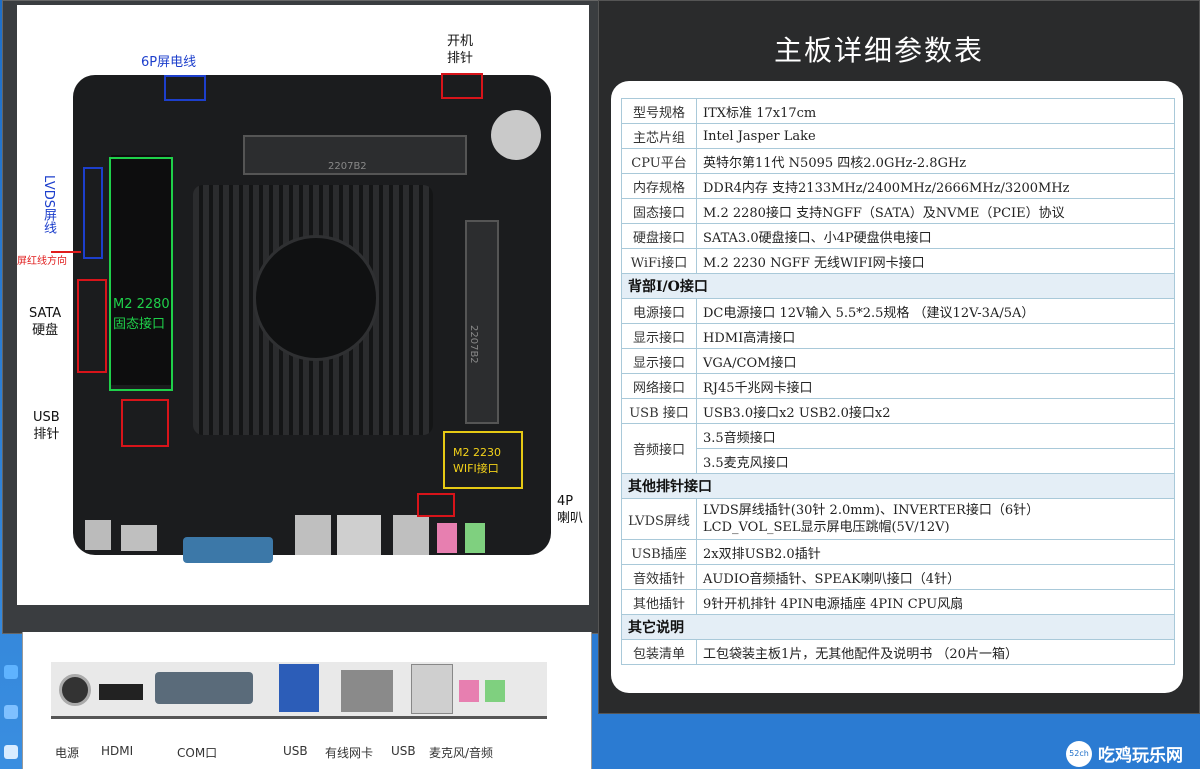 The height and width of the screenshot is (769, 1200). I want to click on sodimm-slot-right, so click(482, 322).